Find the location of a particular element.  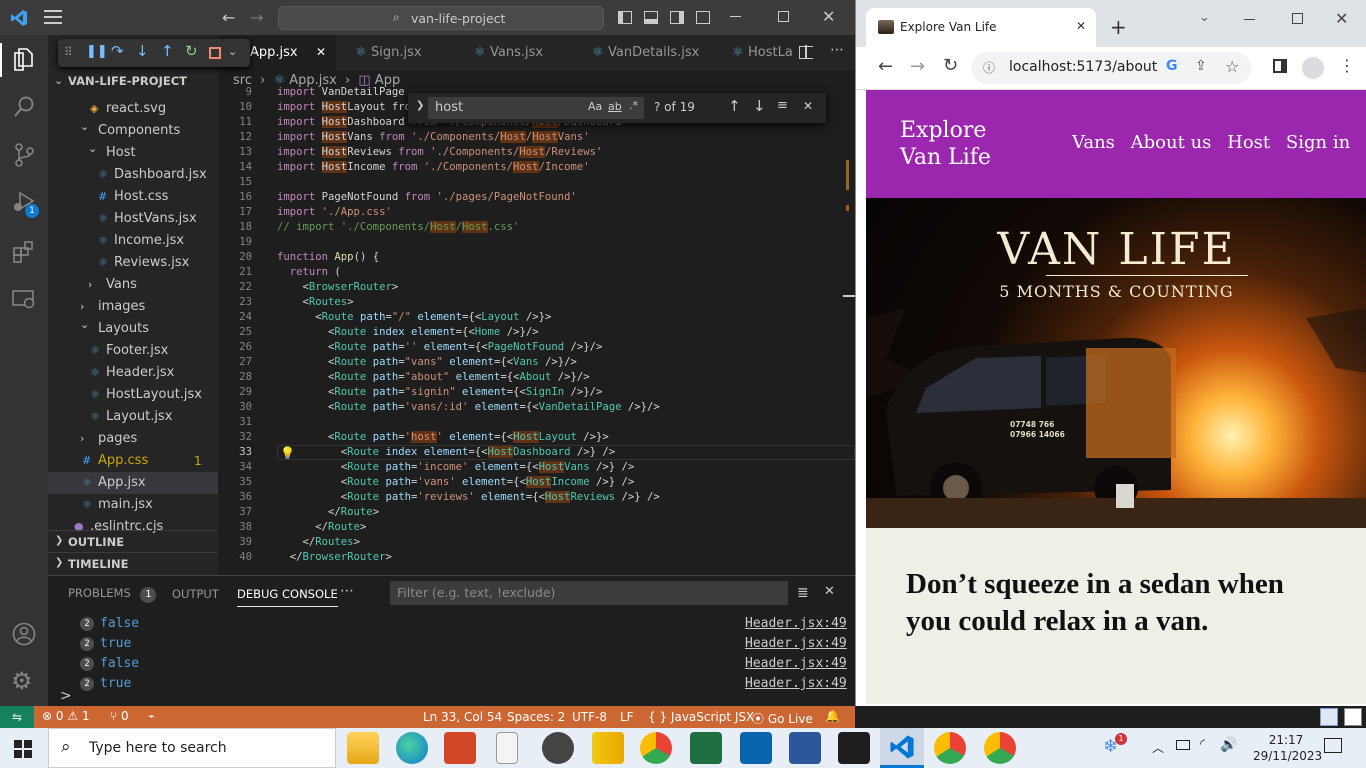

desktop-tray-card-icon is located at coordinates (1353, 717).